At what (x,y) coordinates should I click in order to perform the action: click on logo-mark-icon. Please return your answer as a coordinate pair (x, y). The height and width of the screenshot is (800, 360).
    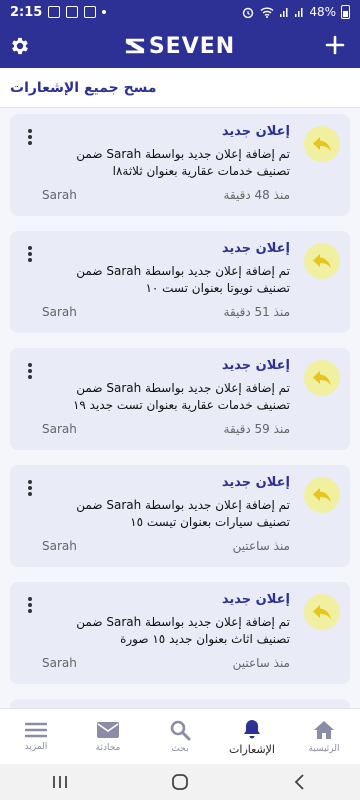
    Looking at the image, I should click on (134, 46).